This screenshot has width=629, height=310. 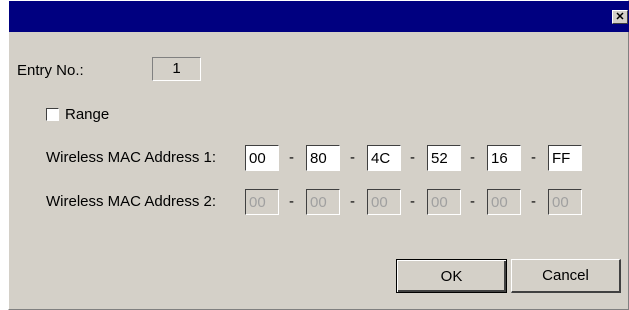 What do you see at coordinates (131, 157) in the screenshot?
I see `mac1-label: Wireless MAC Address 1:` at bounding box center [131, 157].